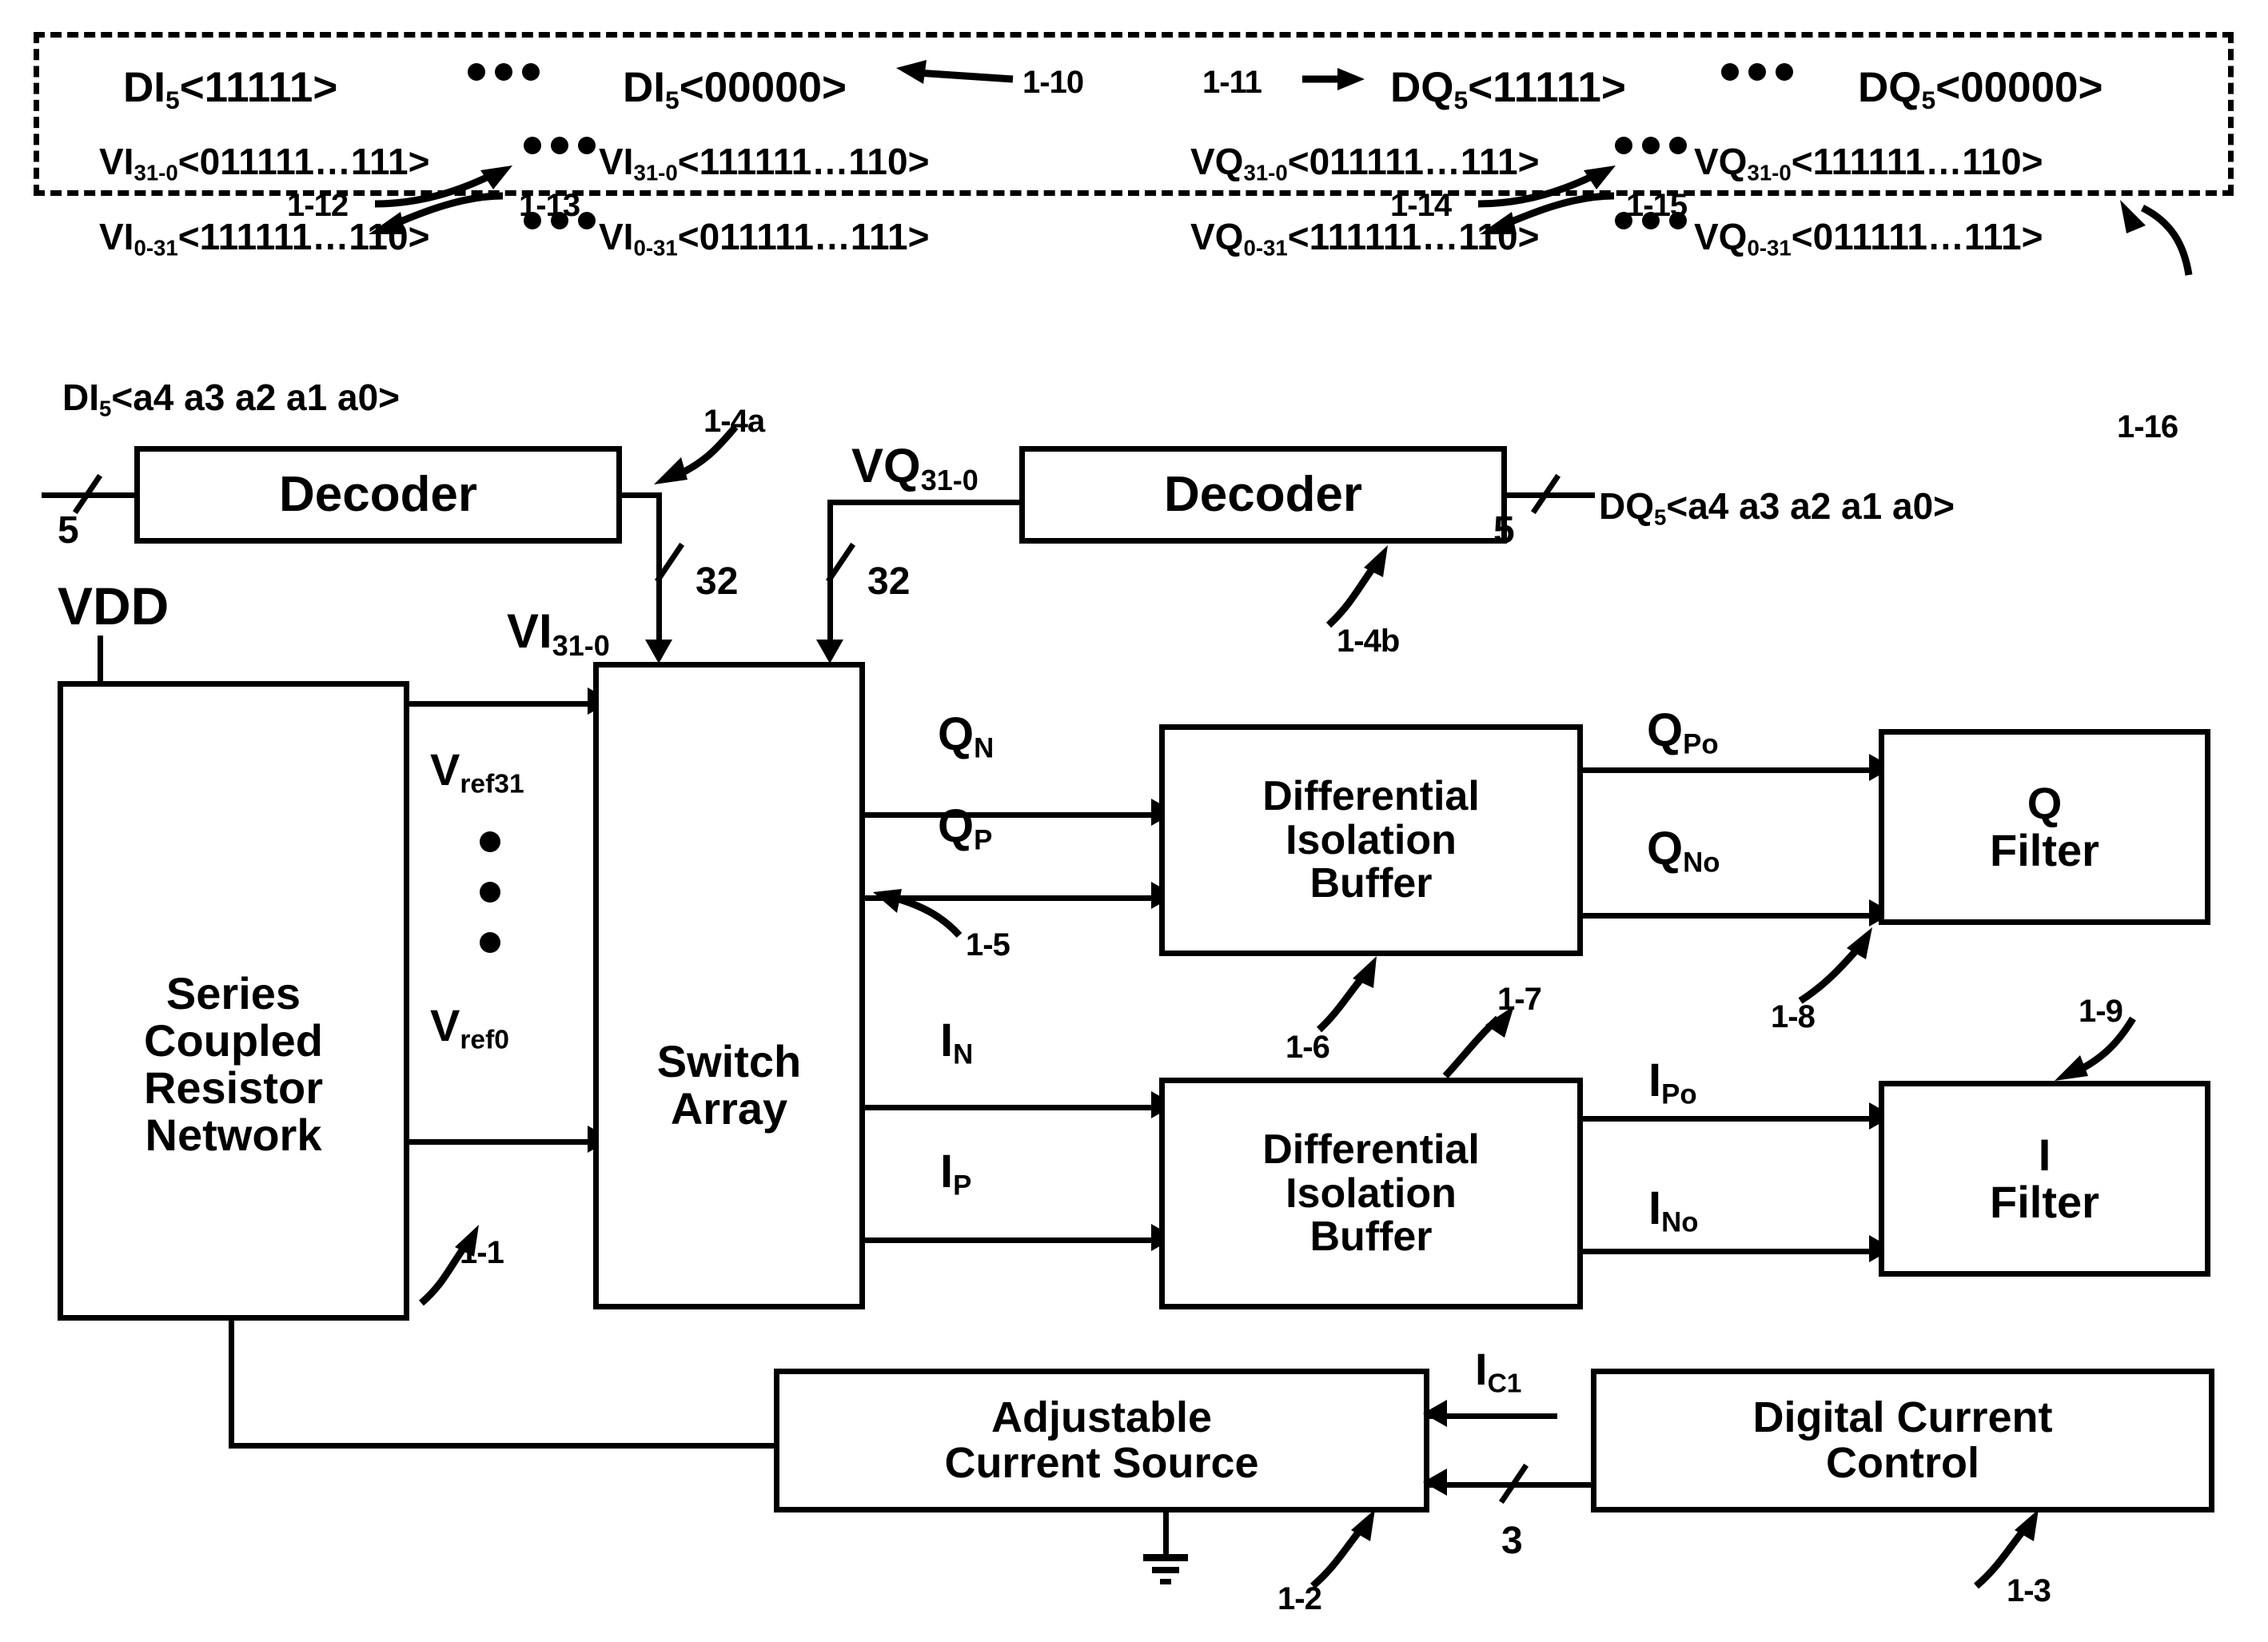 The height and width of the screenshot is (1642, 2268). Describe the element at coordinates (966, 736) in the screenshot. I see `label-qn: QN` at that location.